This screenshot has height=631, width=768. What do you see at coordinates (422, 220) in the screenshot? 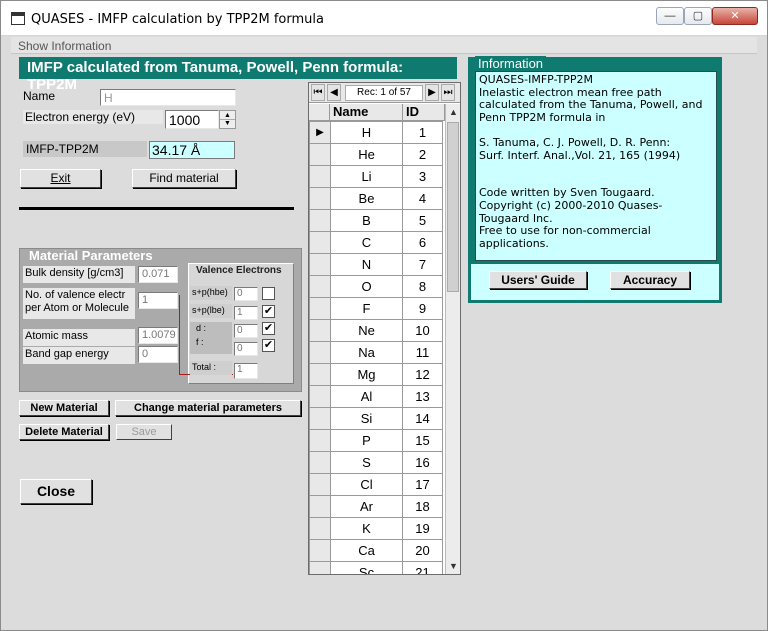
I see `row-element-id: 5` at bounding box center [422, 220].